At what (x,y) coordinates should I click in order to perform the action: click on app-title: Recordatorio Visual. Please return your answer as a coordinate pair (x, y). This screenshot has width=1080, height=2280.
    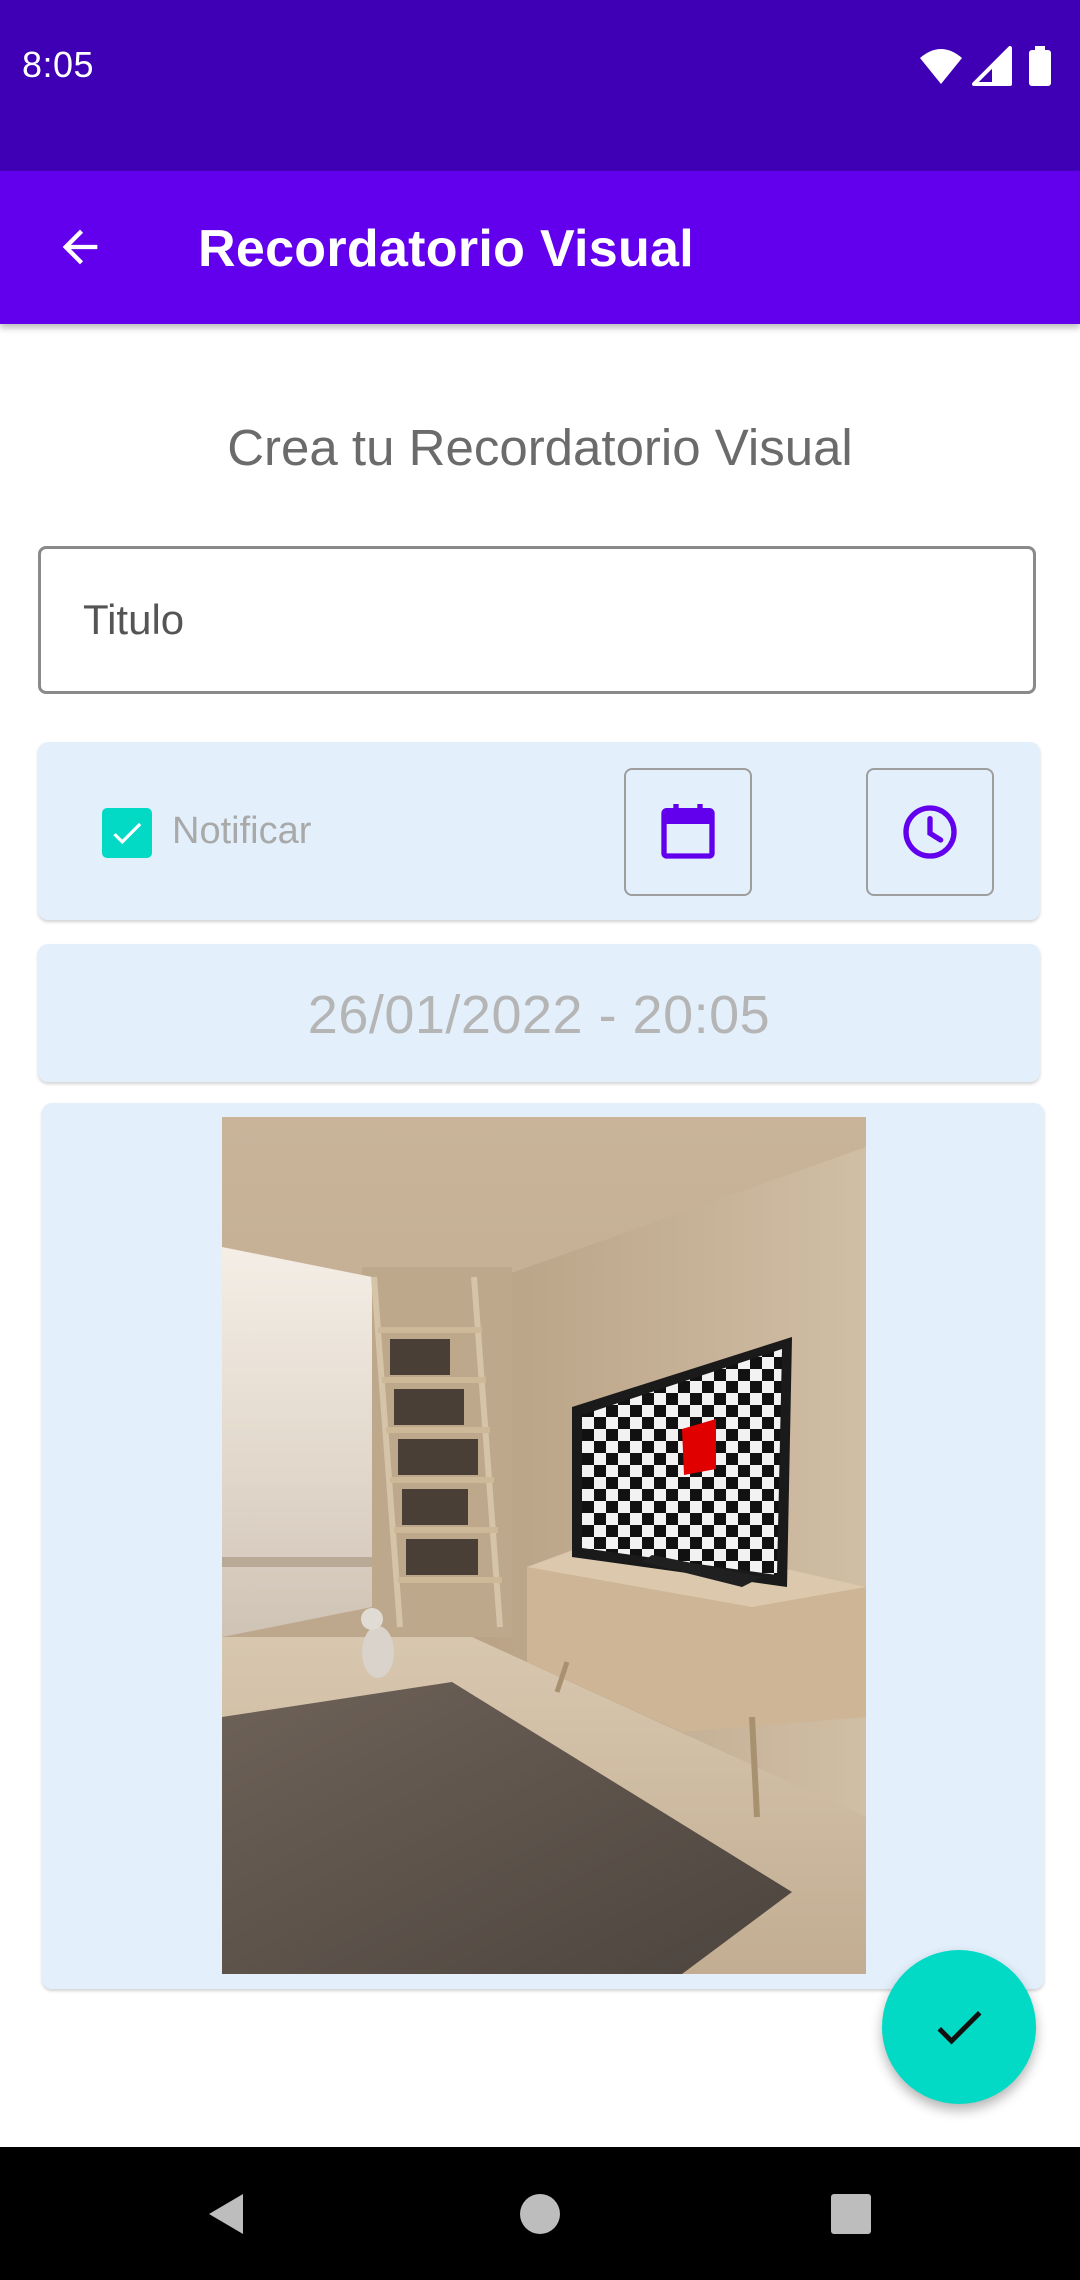
    Looking at the image, I should click on (446, 249).